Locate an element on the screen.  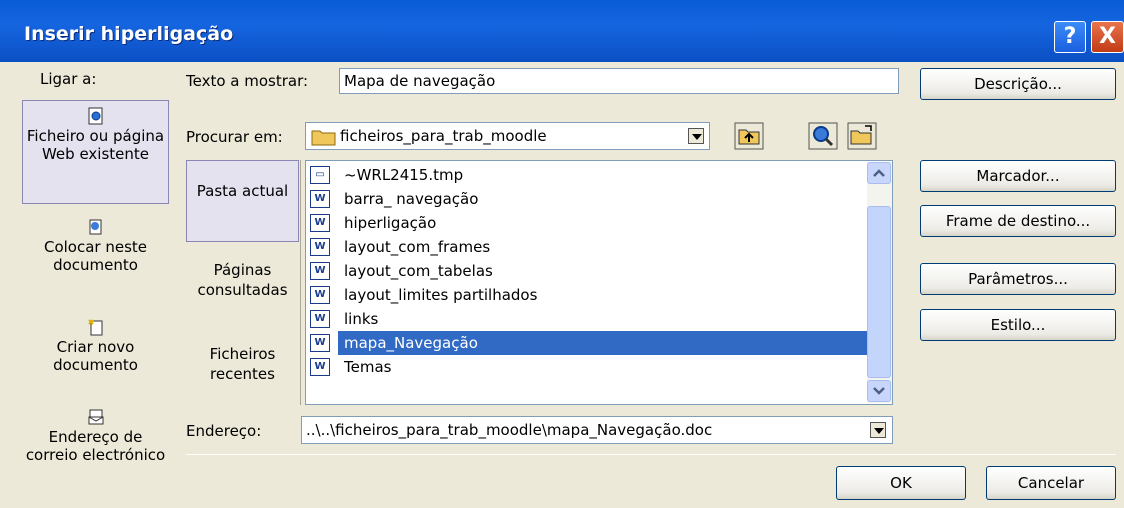
close-button: X is located at coordinates (1107, 37).